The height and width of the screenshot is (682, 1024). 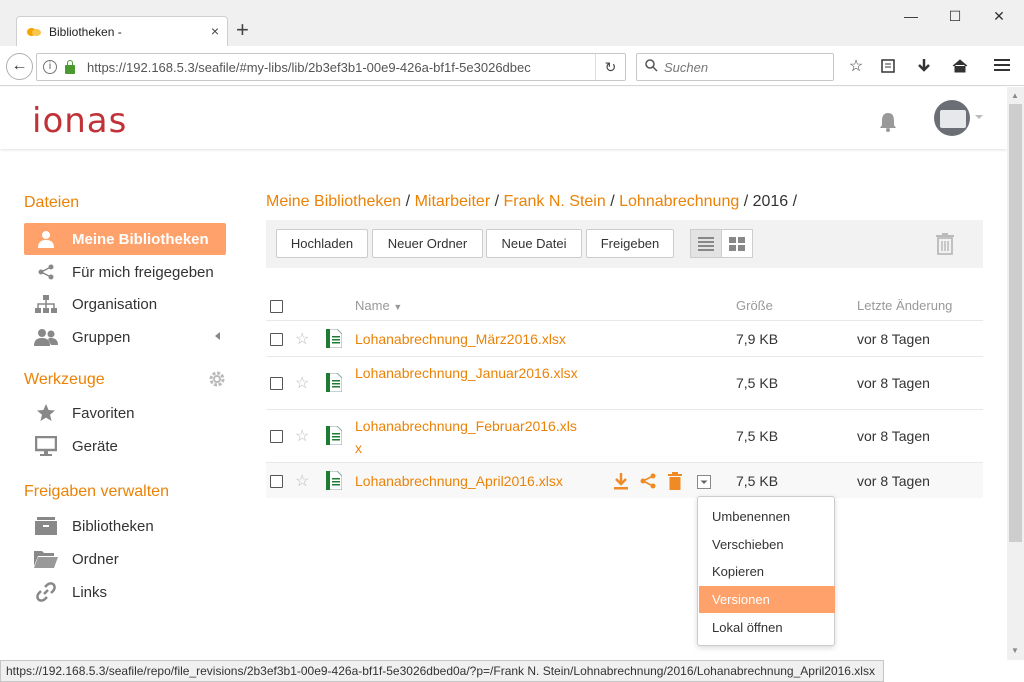 What do you see at coordinates (101, 337) in the screenshot?
I see `sidebar-item-label: Gruppen` at bounding box center [101, 337].